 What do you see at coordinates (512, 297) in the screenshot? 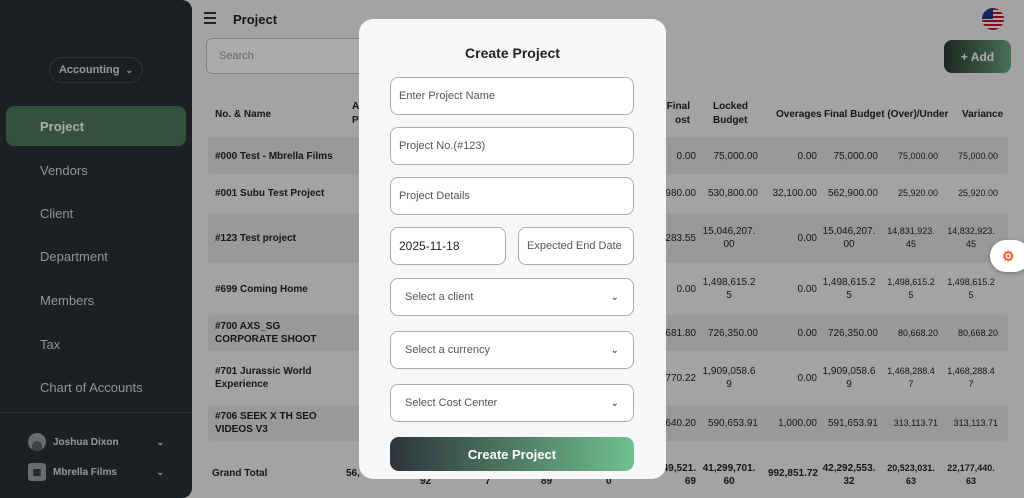
I see `client-select: Select a client ⌄` at bounding box center [512, 297].